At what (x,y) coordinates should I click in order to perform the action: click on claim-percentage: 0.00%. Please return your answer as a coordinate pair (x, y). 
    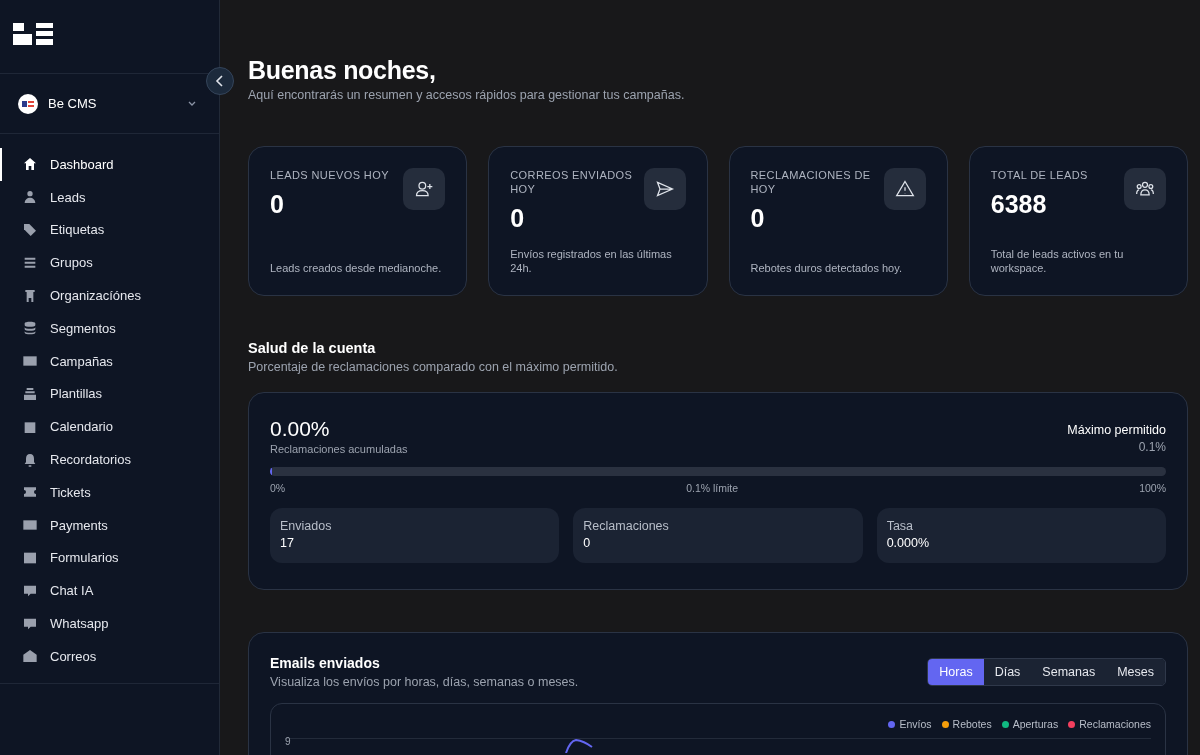
    Looking at the image, I should click on (300, 429).